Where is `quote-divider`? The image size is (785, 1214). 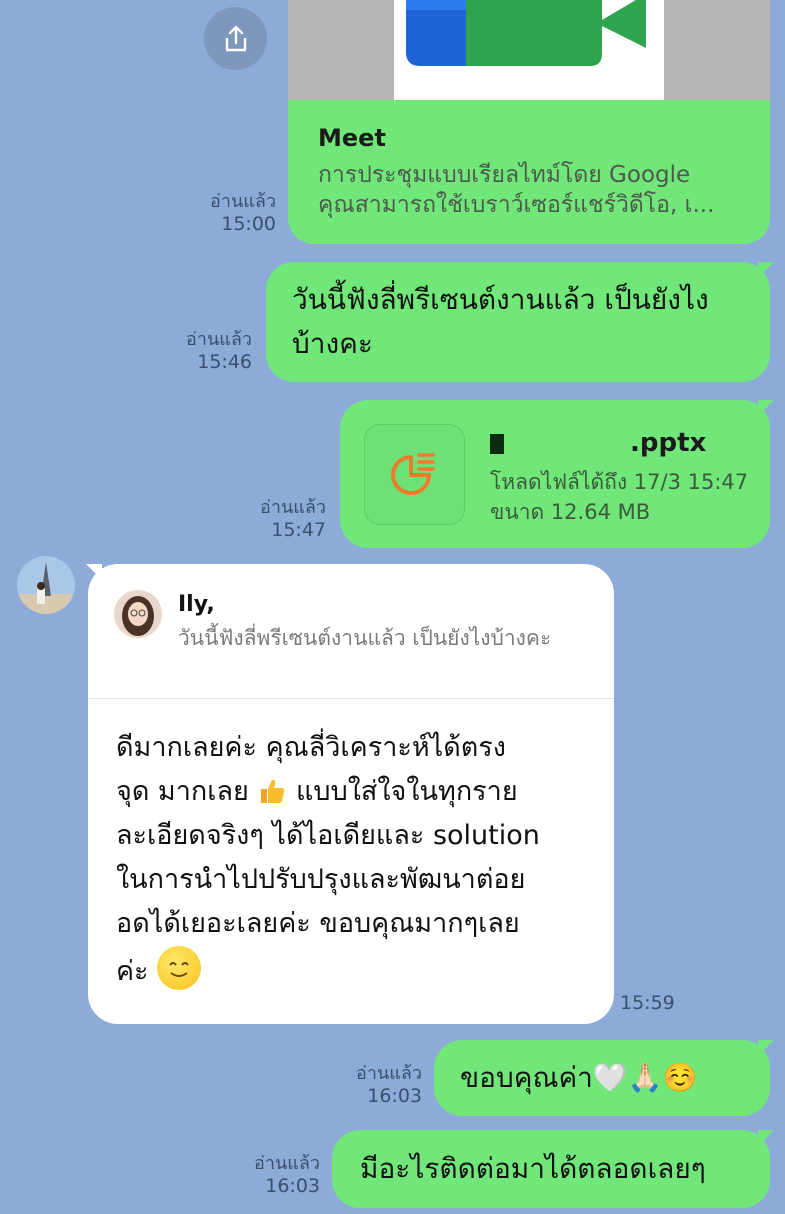
quote-divider is located at coordinates (351, 698).